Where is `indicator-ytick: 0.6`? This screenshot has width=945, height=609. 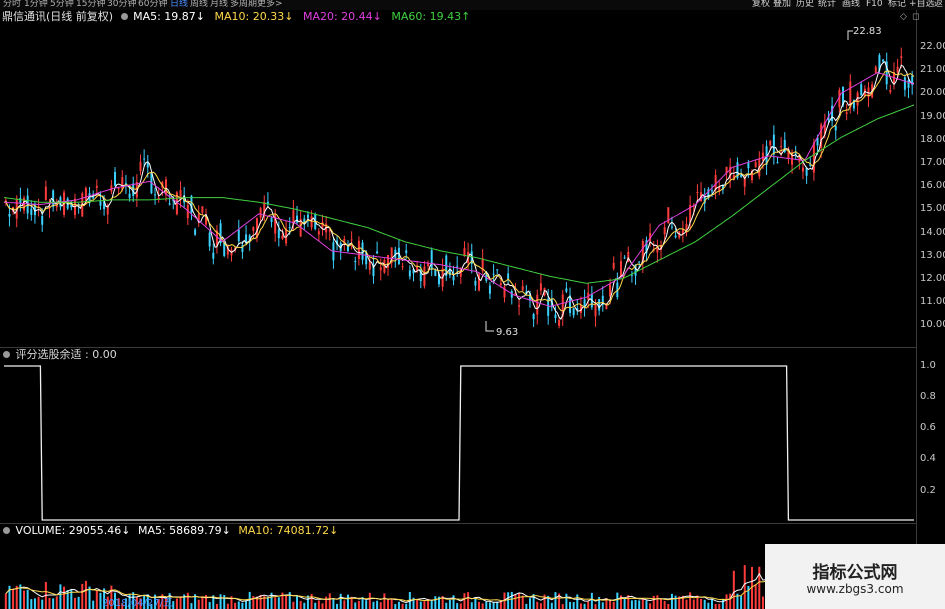 indicator-ytick: 0.6 is located at coordinates (928, 427).